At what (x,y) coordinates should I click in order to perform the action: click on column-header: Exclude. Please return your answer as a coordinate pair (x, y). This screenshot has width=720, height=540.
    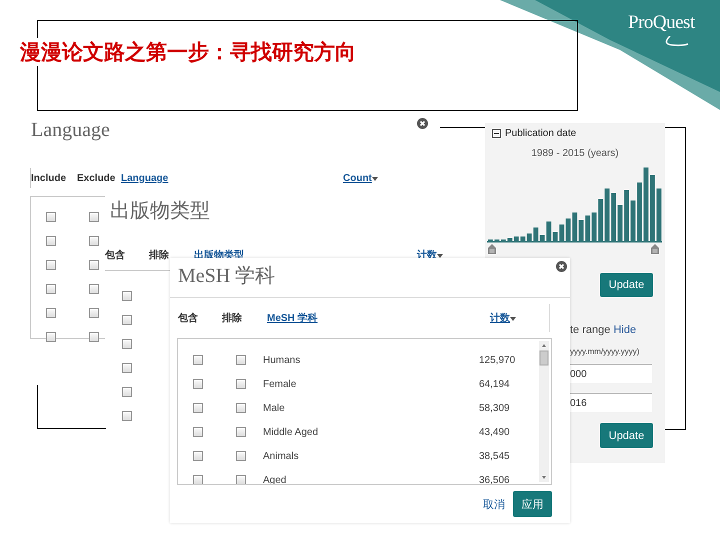
    Looking at the image, I should click on (96, 178).